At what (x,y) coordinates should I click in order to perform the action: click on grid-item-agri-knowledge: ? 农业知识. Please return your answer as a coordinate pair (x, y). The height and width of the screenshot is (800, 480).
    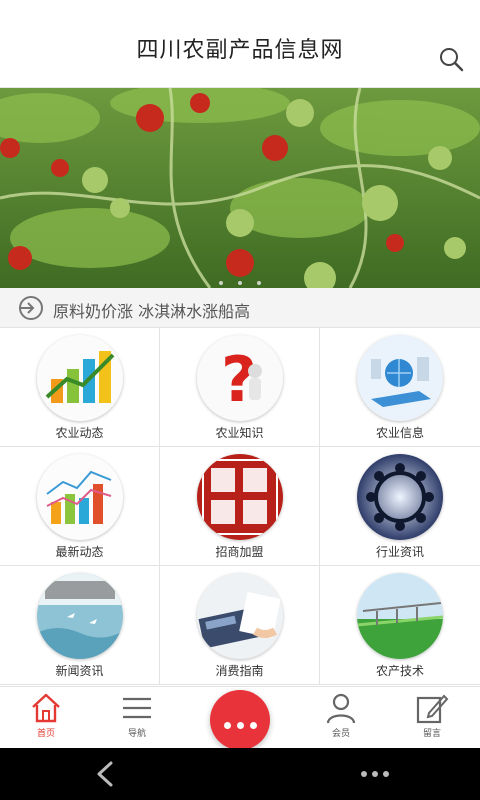
    Looking at the image, I should click on (240, 387).